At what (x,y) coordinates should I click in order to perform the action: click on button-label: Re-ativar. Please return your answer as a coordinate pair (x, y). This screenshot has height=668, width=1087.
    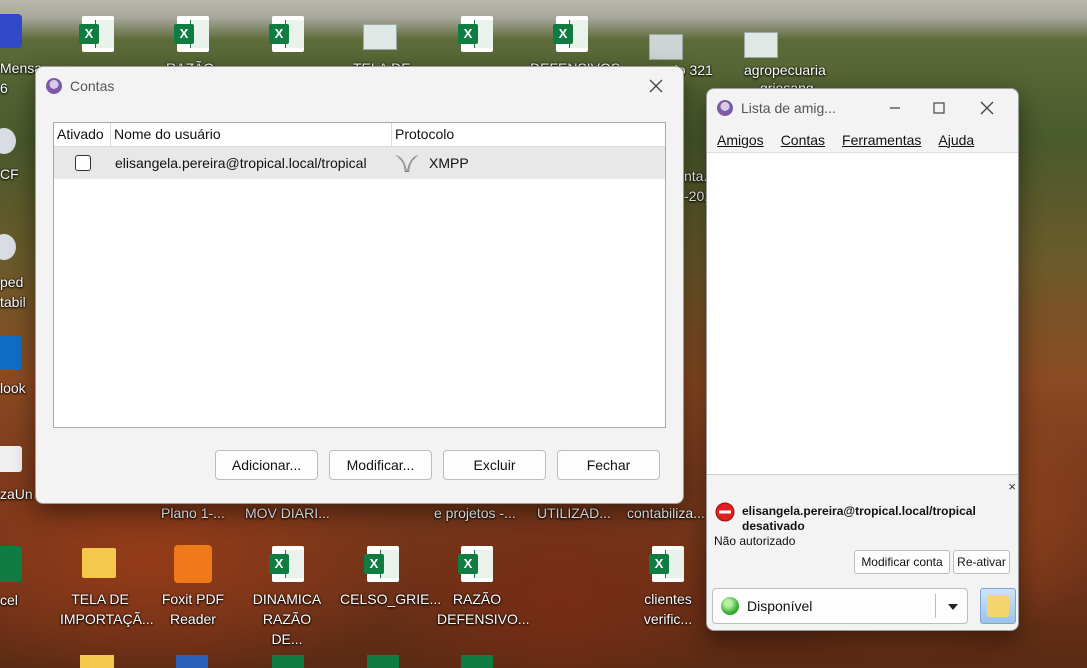
    Looking at the image, I should click on (981, 562).